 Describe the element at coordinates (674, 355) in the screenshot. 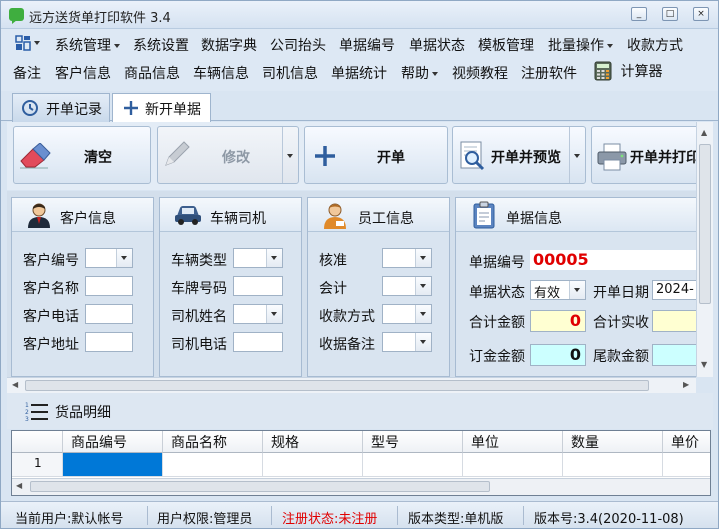

I see `balance-amount-field` at that location.